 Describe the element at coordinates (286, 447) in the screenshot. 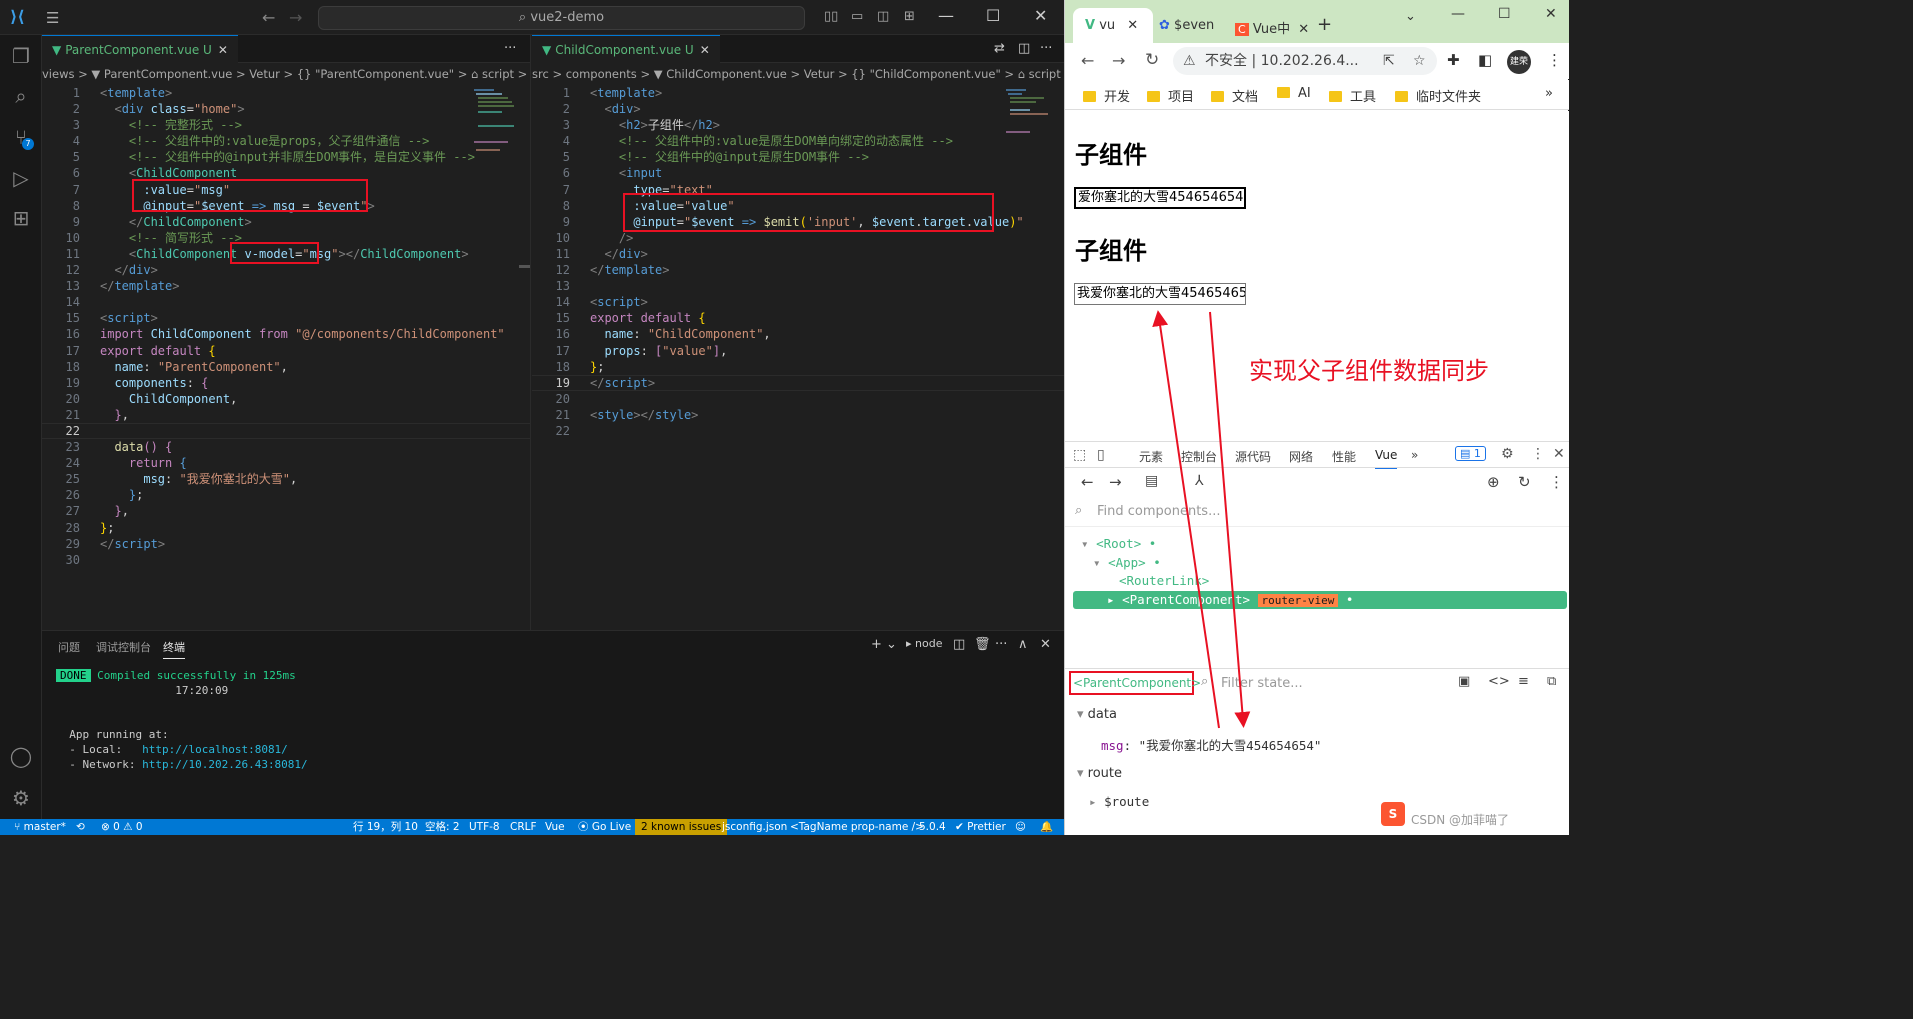

I see `code-line: 23 data() {` at that location.